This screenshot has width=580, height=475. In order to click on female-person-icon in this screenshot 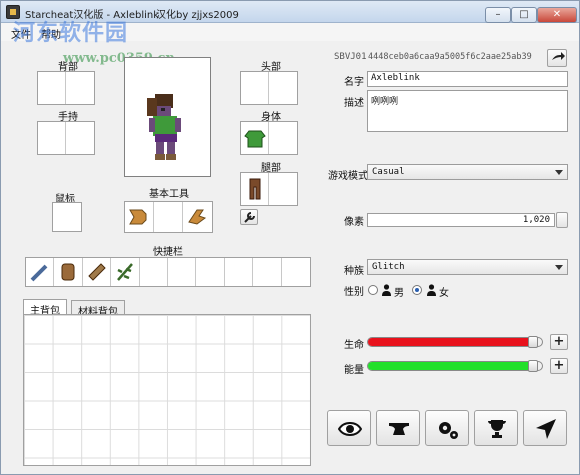, I will do `click(431, 290)`.